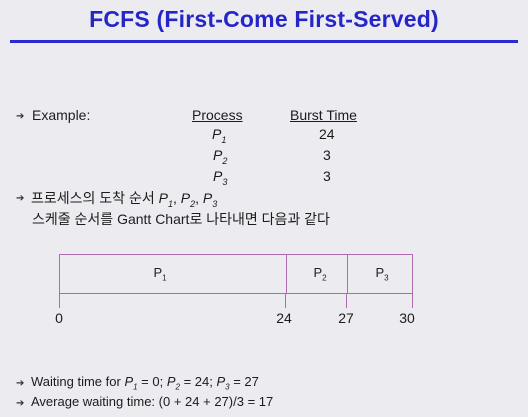 This screenshot has width=528, height=417. I want to click on burst-value: 24, so click(327, 134).